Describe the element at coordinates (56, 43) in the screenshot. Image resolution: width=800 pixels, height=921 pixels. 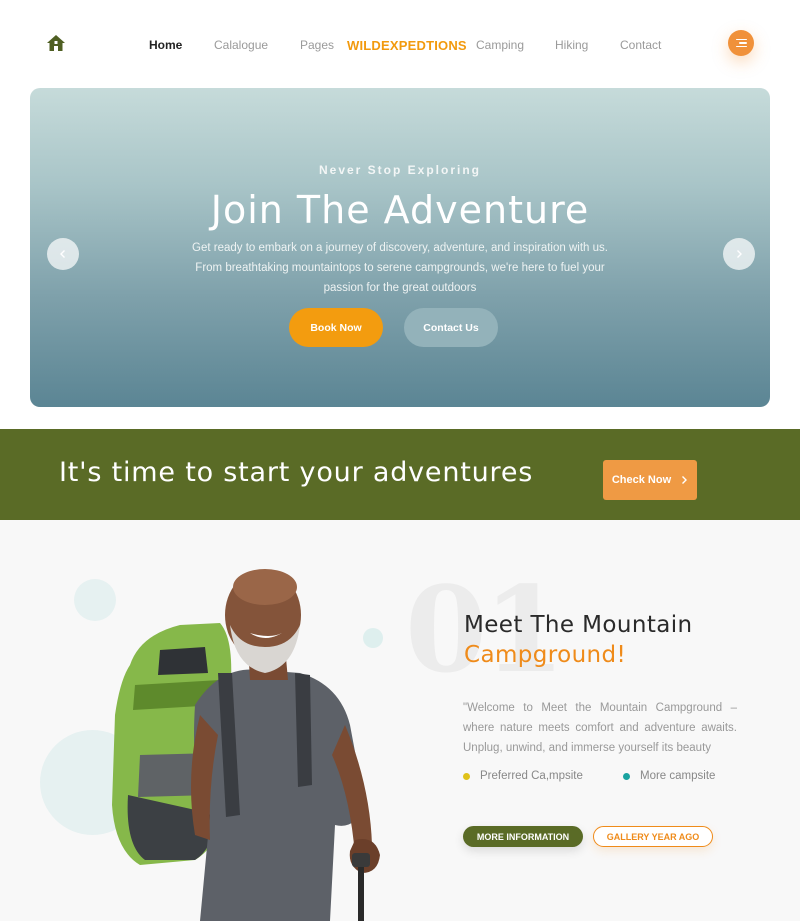
I see `home-icon` at that location.